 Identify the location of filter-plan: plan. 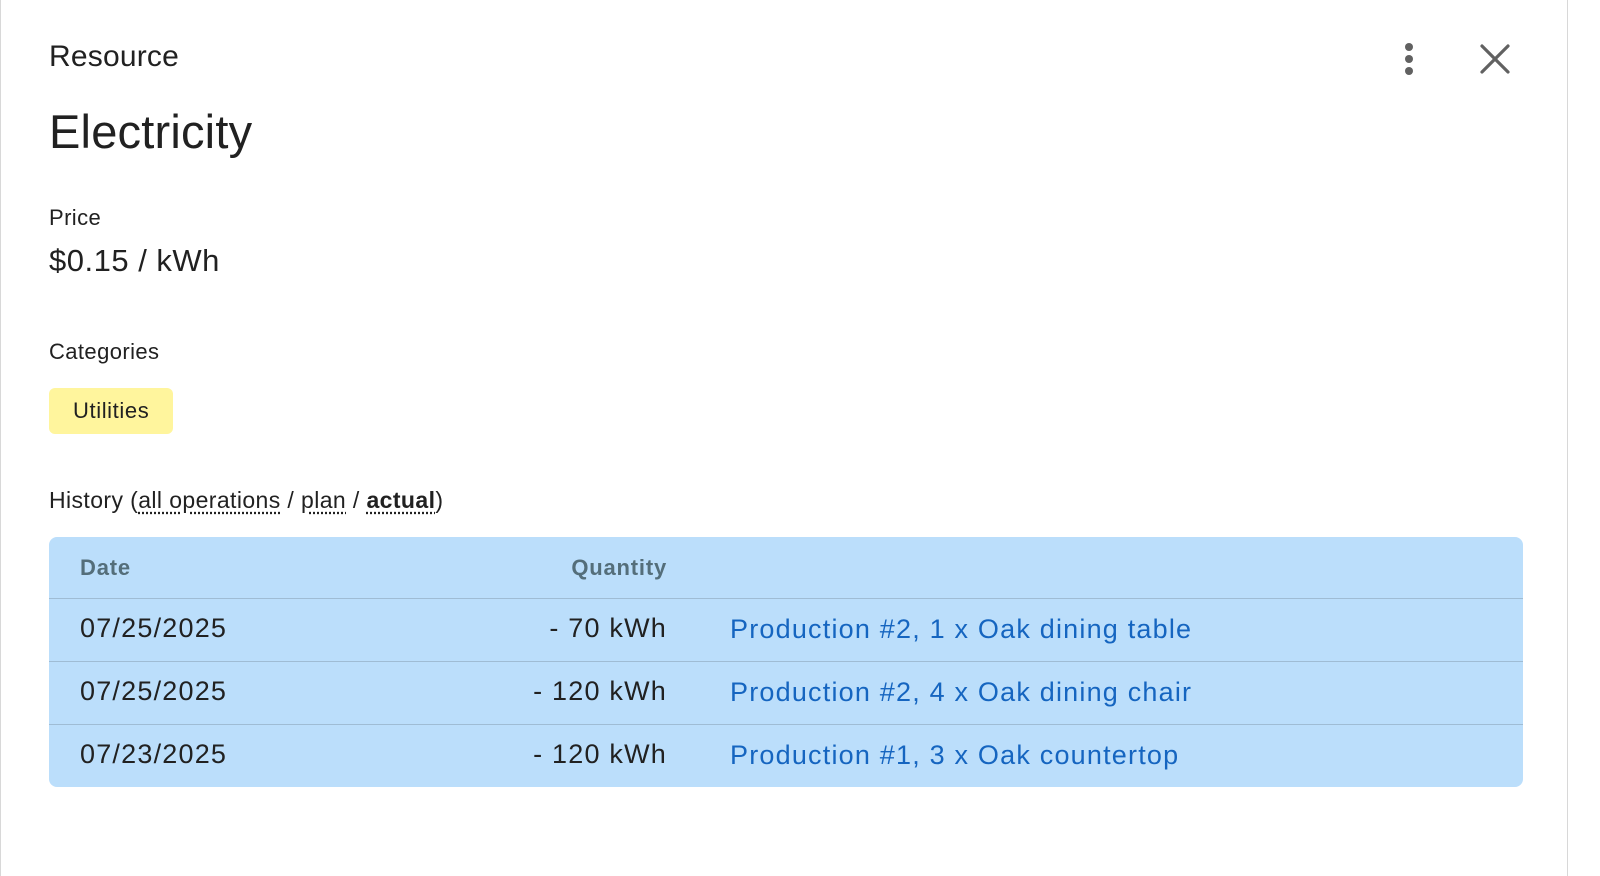
(323, 500).